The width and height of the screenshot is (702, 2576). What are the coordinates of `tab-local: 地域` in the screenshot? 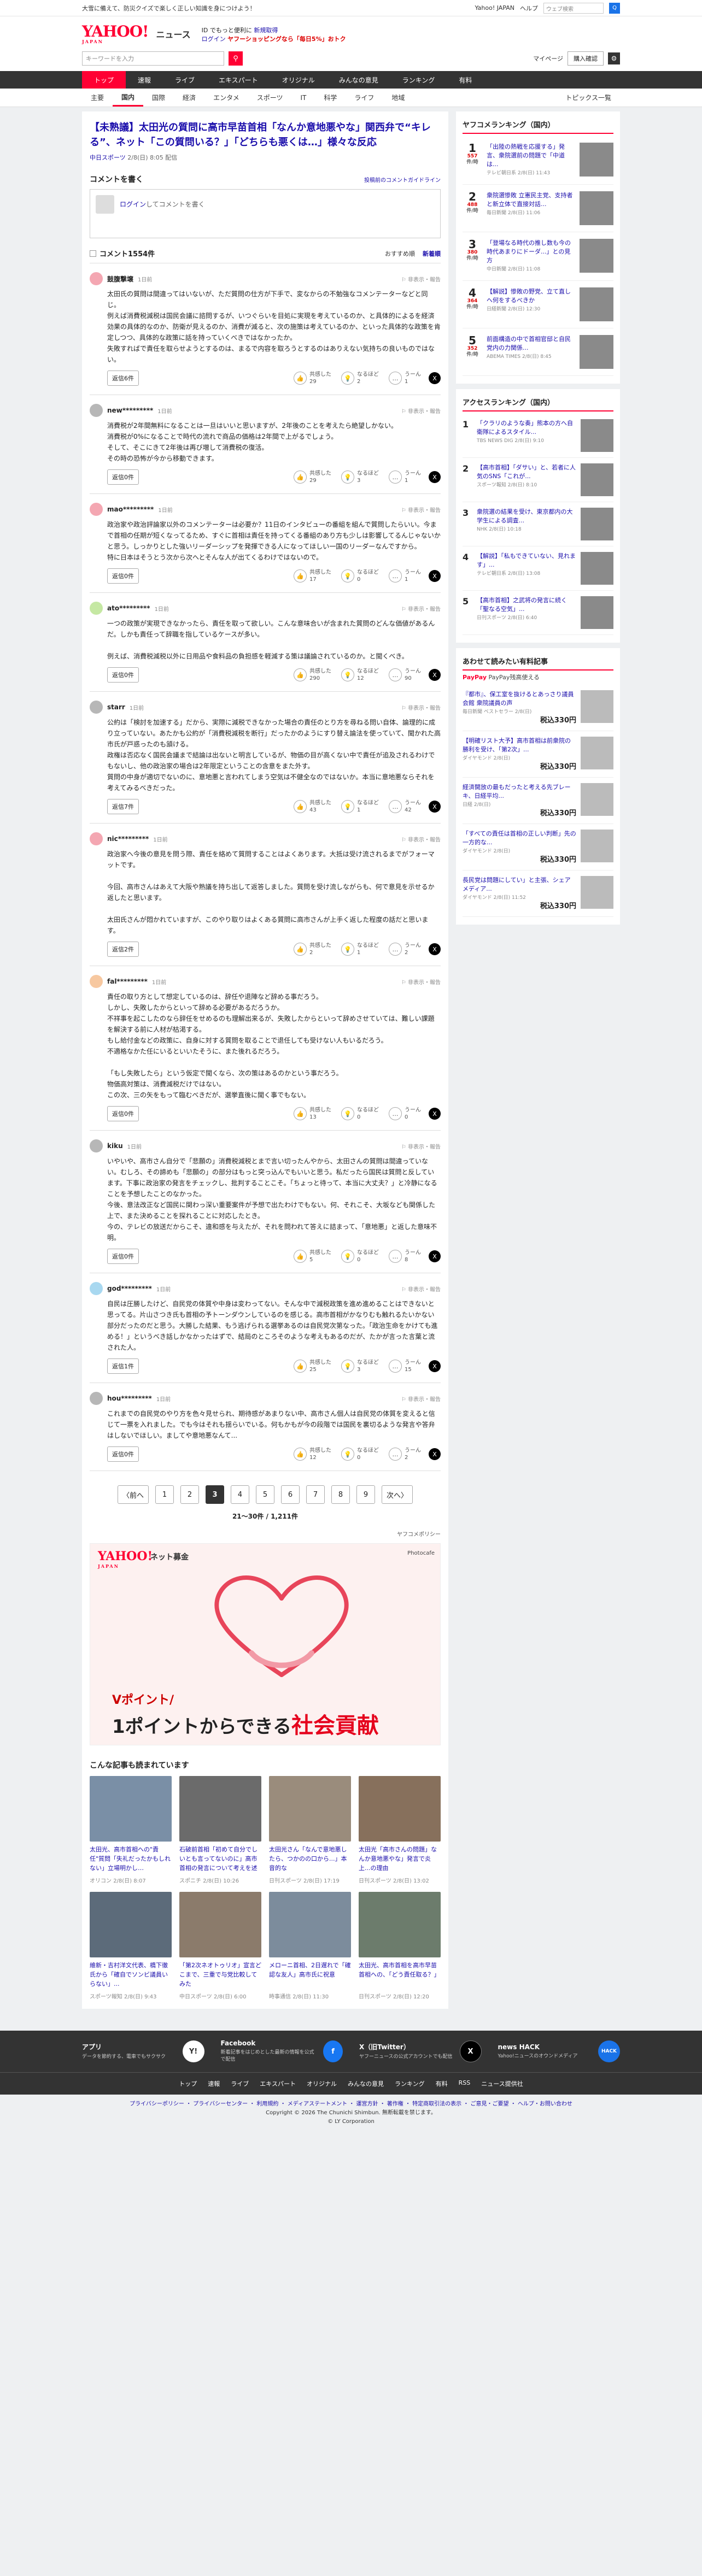 It's located at (398, 98).